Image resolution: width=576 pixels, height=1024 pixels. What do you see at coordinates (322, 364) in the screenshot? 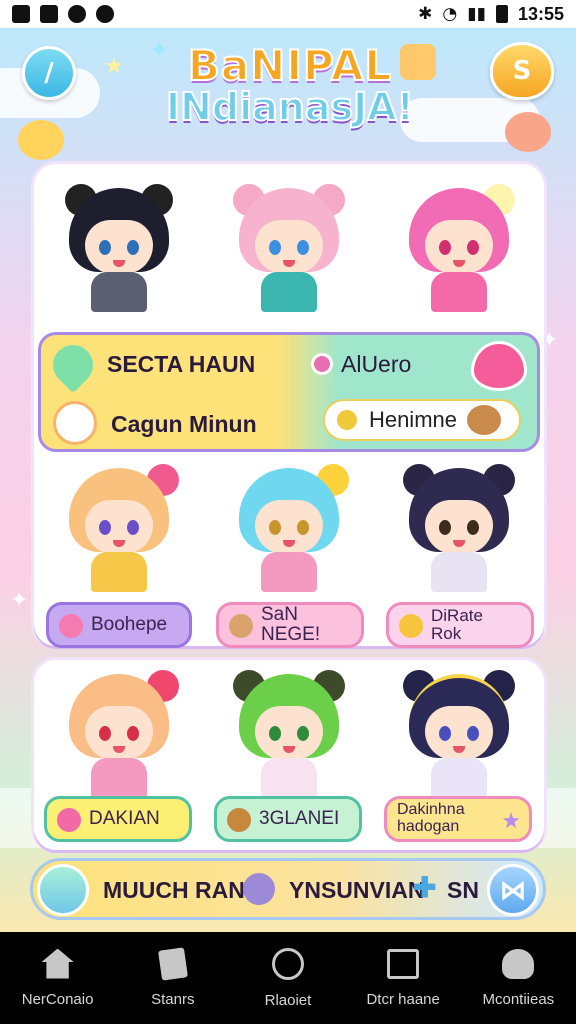
I see `dot-icon` at bounding box center [322, 364].